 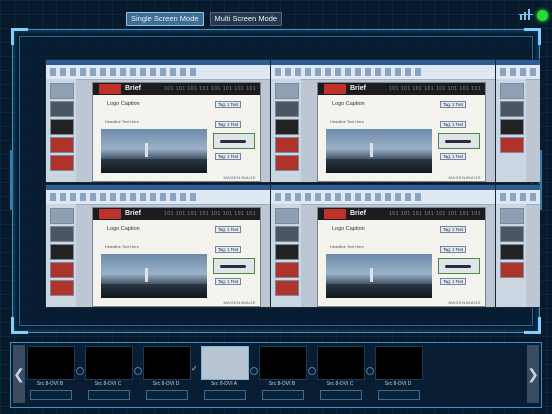 What do you see at coordinates (166, 384) in the screenshot?
I see `source-name: Src 8-DVI D` at bounding box center [166, 384].